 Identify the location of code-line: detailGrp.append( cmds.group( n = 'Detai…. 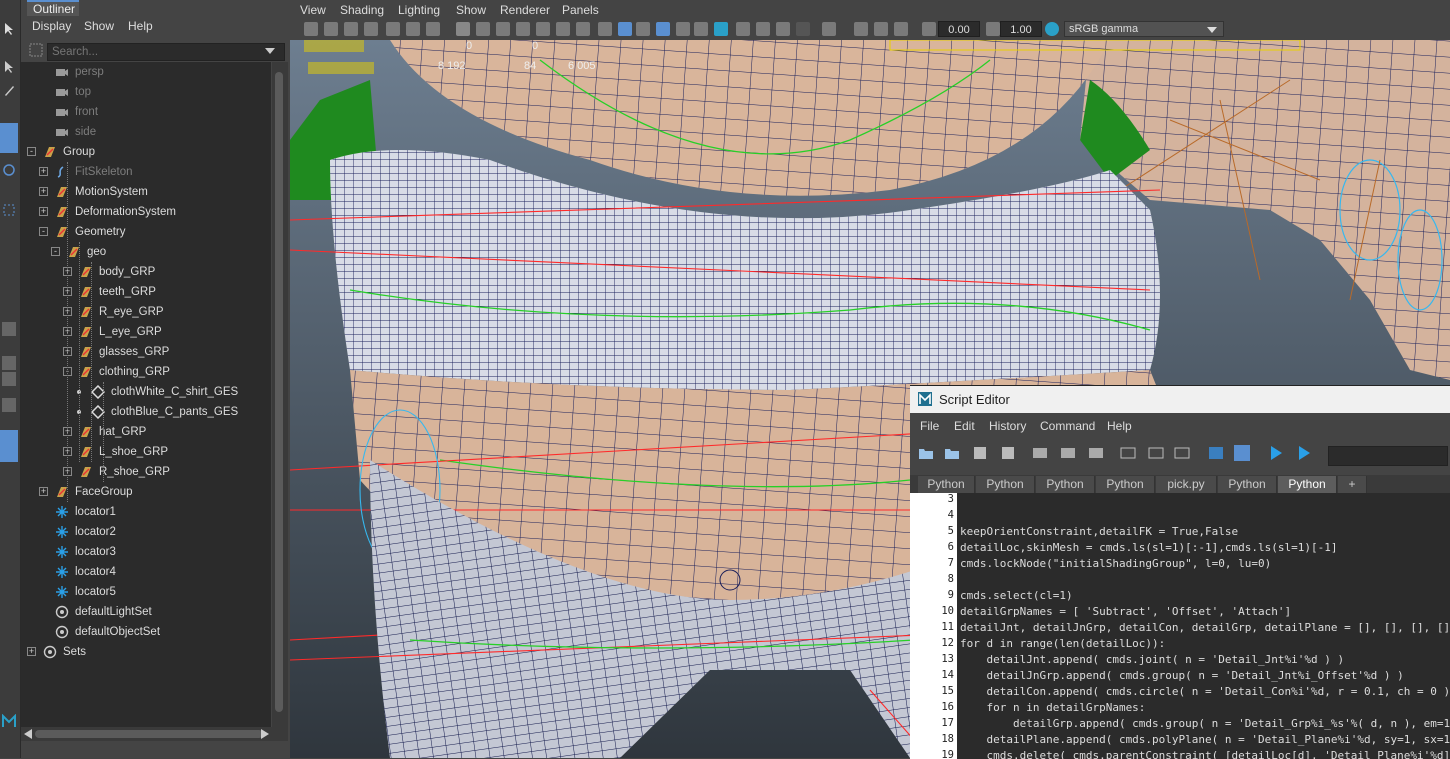
(1205, 723).